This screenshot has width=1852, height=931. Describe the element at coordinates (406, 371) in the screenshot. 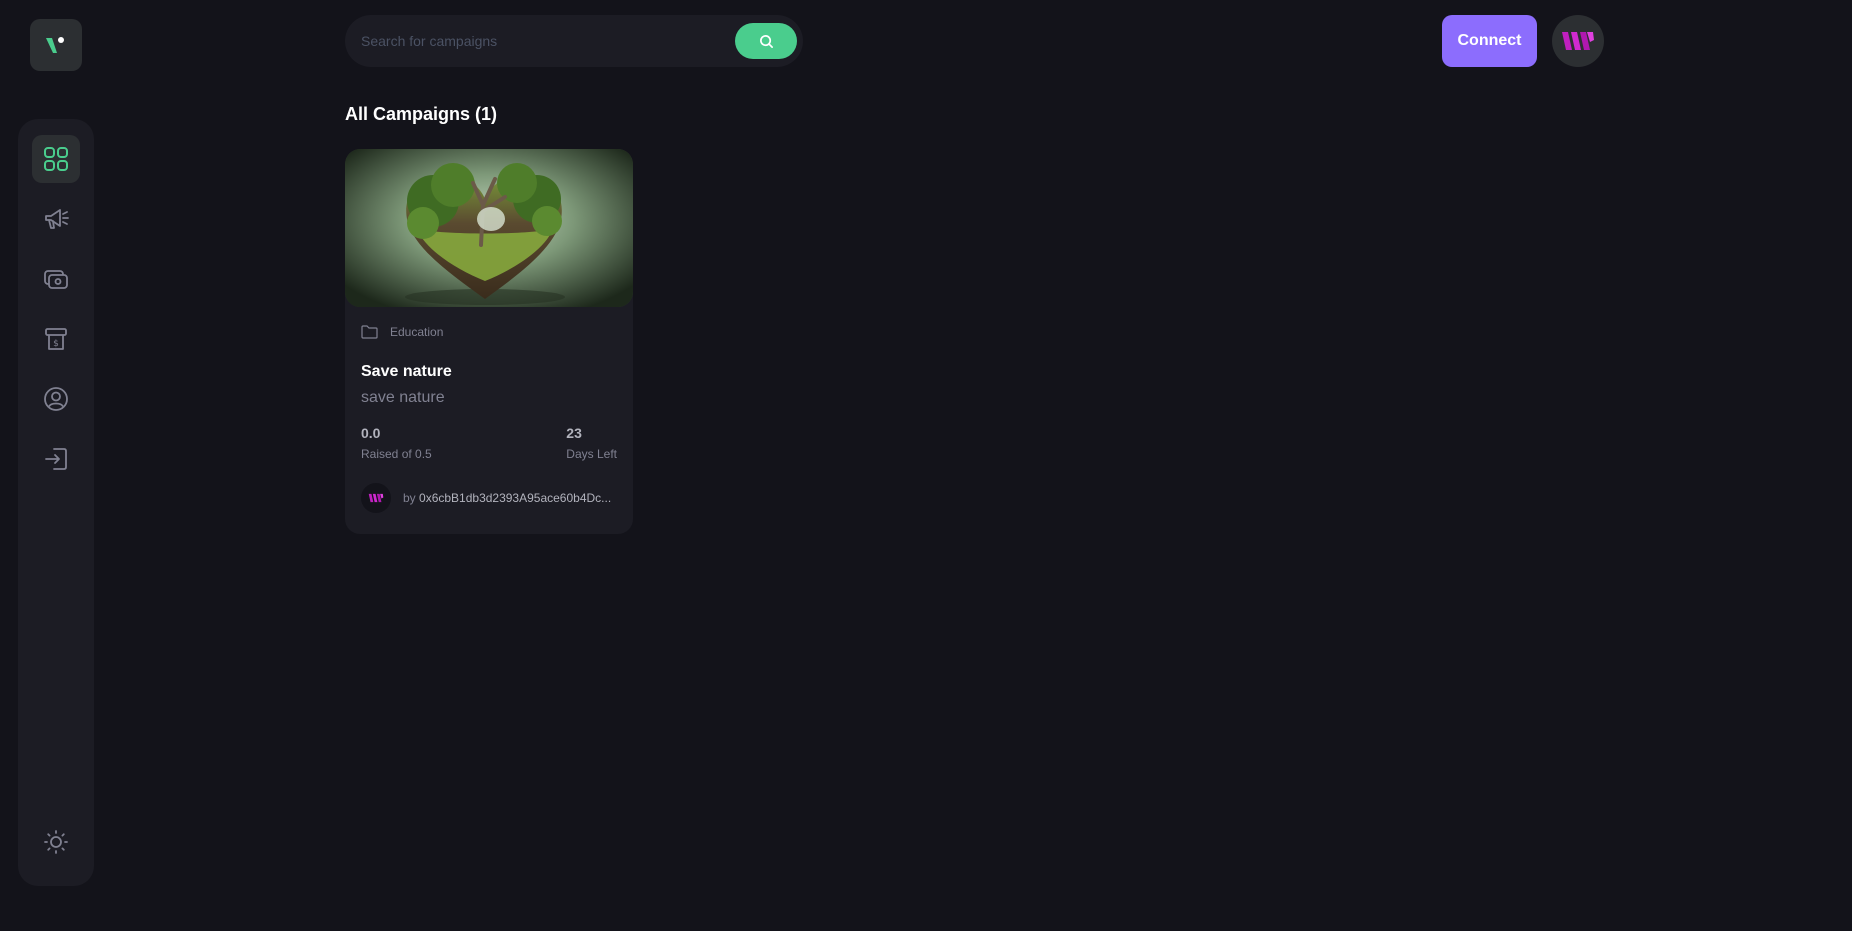

I see `campaign-title: Save nature` at that location.